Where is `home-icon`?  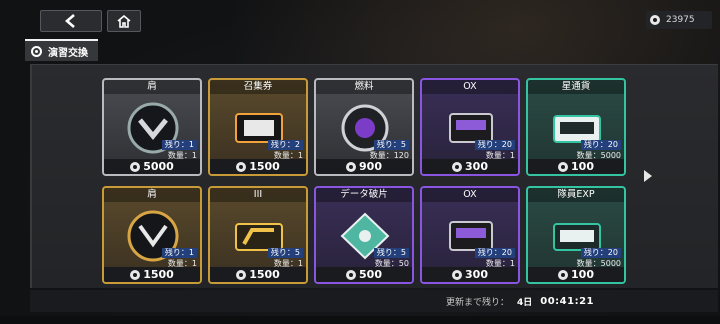 home-icon is located at coordinates (124, 21).